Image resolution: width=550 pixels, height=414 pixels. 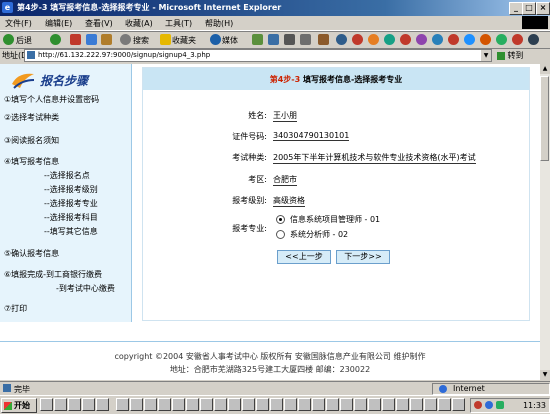 I want to click on discuss-icon, so click(x=323, y=39).